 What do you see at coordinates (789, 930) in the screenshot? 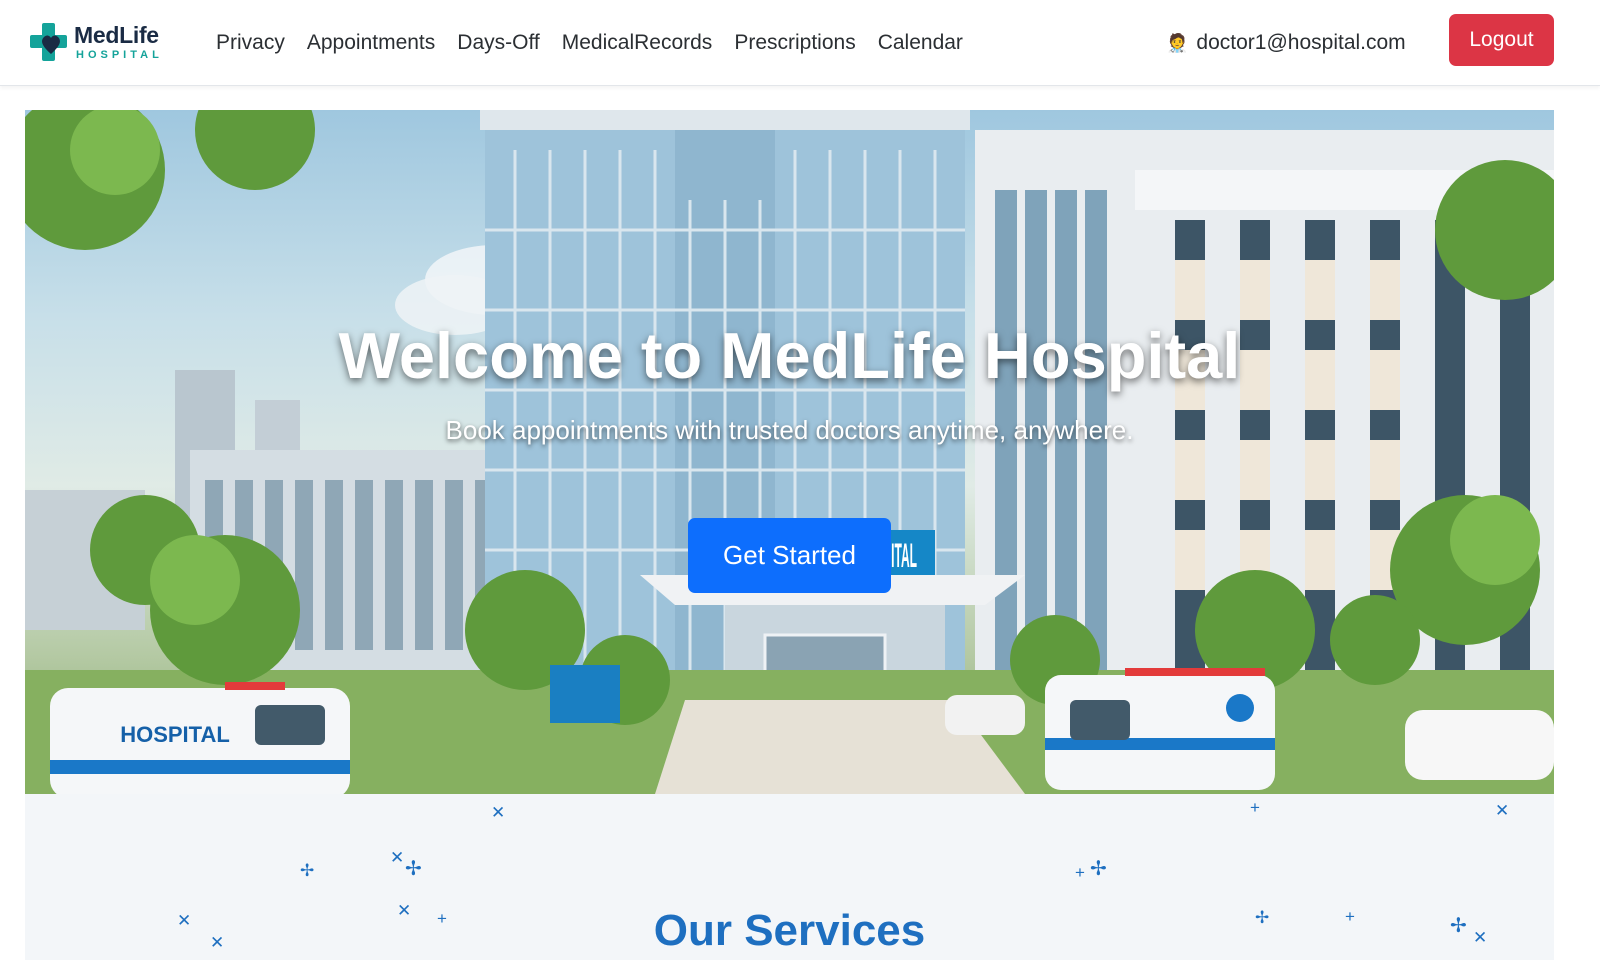
I see `services-title: Our Services` at bounding box center [789, 930].